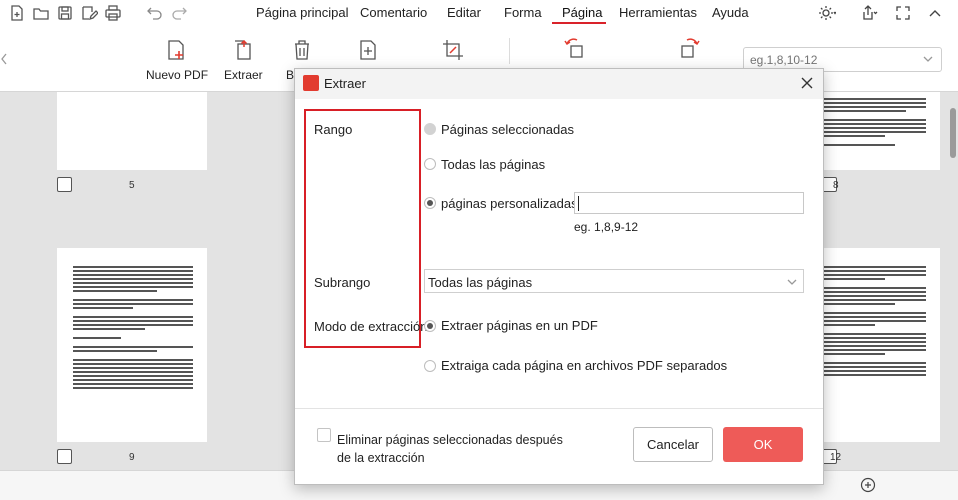 The width and height of the screenshot is (958, 500). Describe the element at coordinates (869, 13) in the screenshot. I see `share-icon` at that location.